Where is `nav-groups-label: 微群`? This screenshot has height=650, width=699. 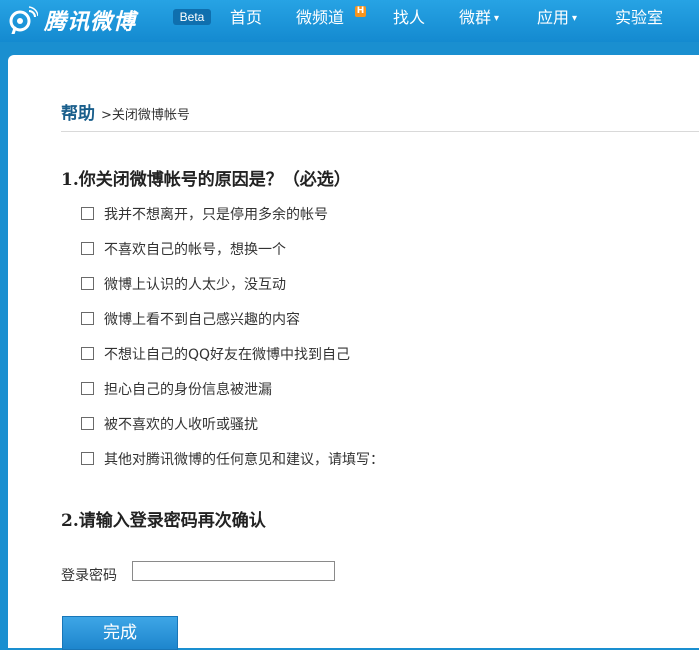 nav-groups-label: 微群 is located at coordinates (475, 17).